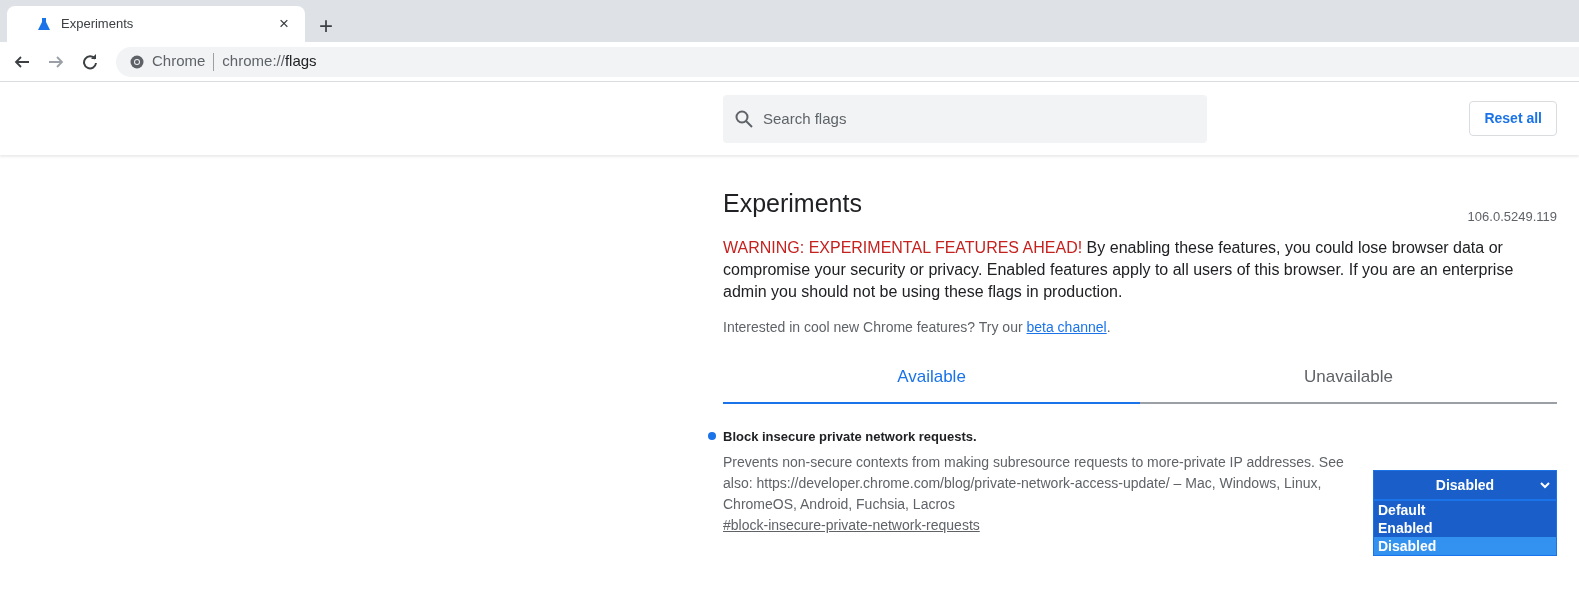 This screenshot has width=1579, height=597. Describe the element at coordinates (1465, 546) in the screenshot. I see `dropdown-option: Disabled` at that location.